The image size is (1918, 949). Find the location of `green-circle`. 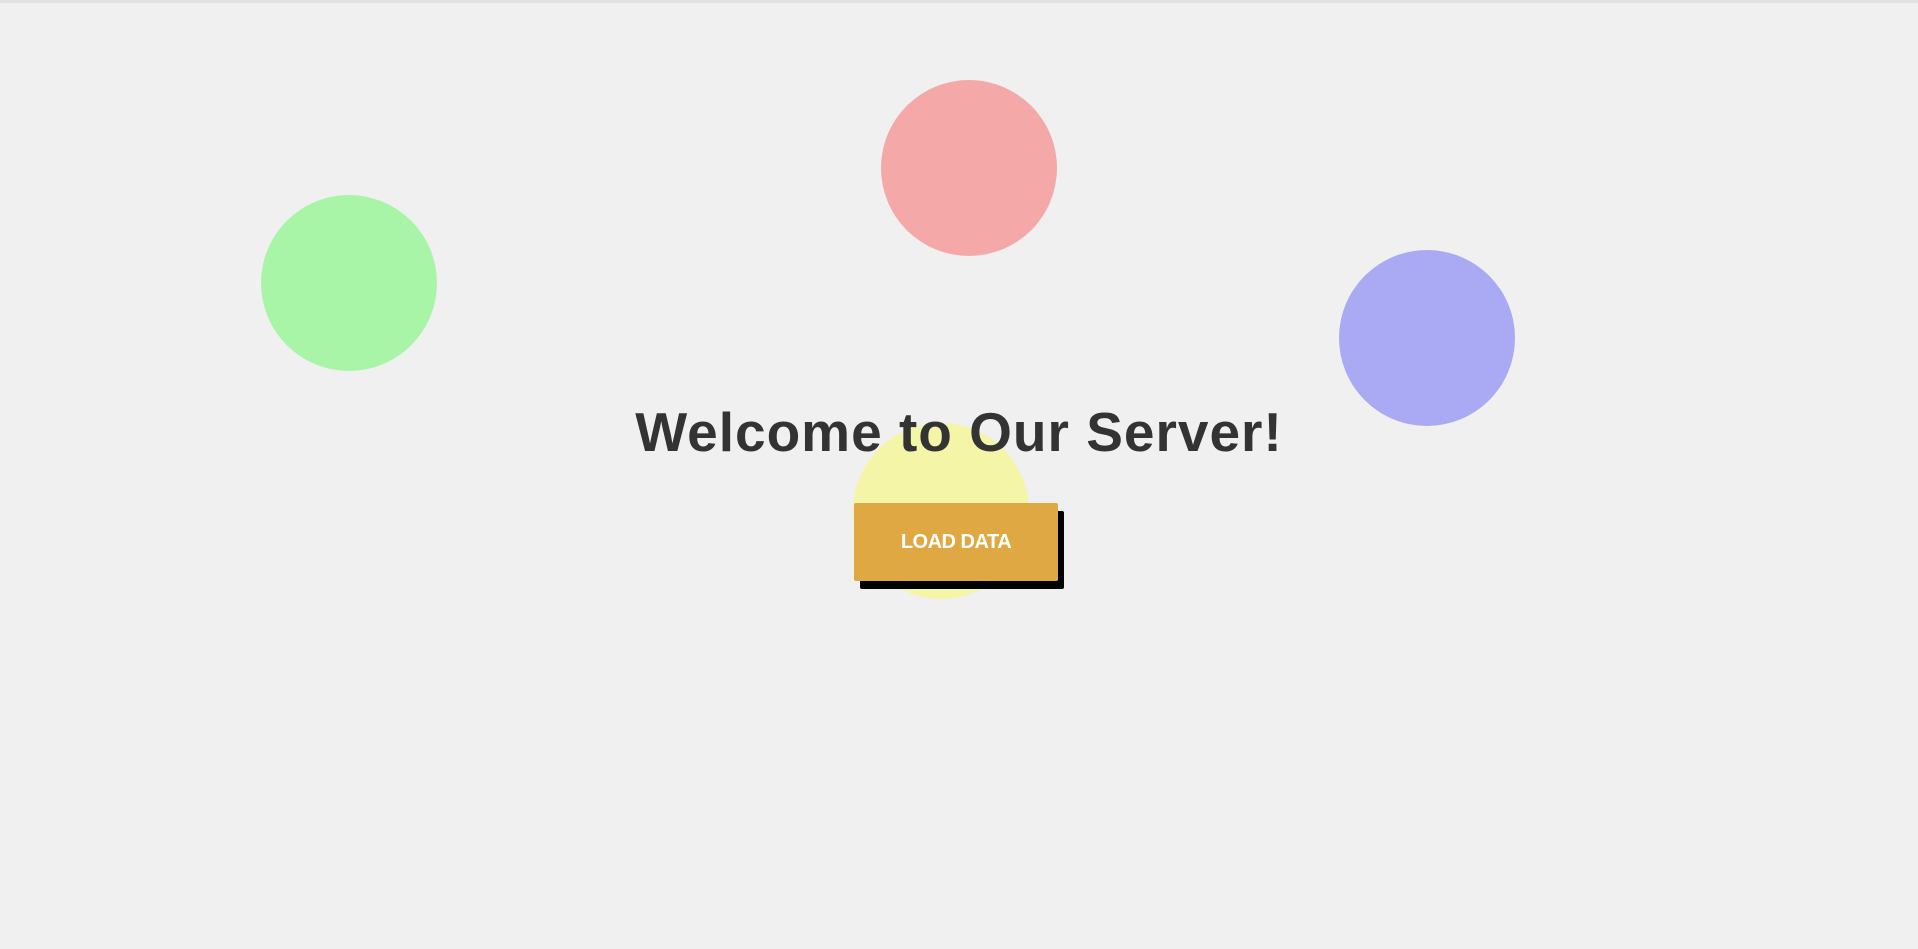

green-circle is located at coordinates (349, 283).